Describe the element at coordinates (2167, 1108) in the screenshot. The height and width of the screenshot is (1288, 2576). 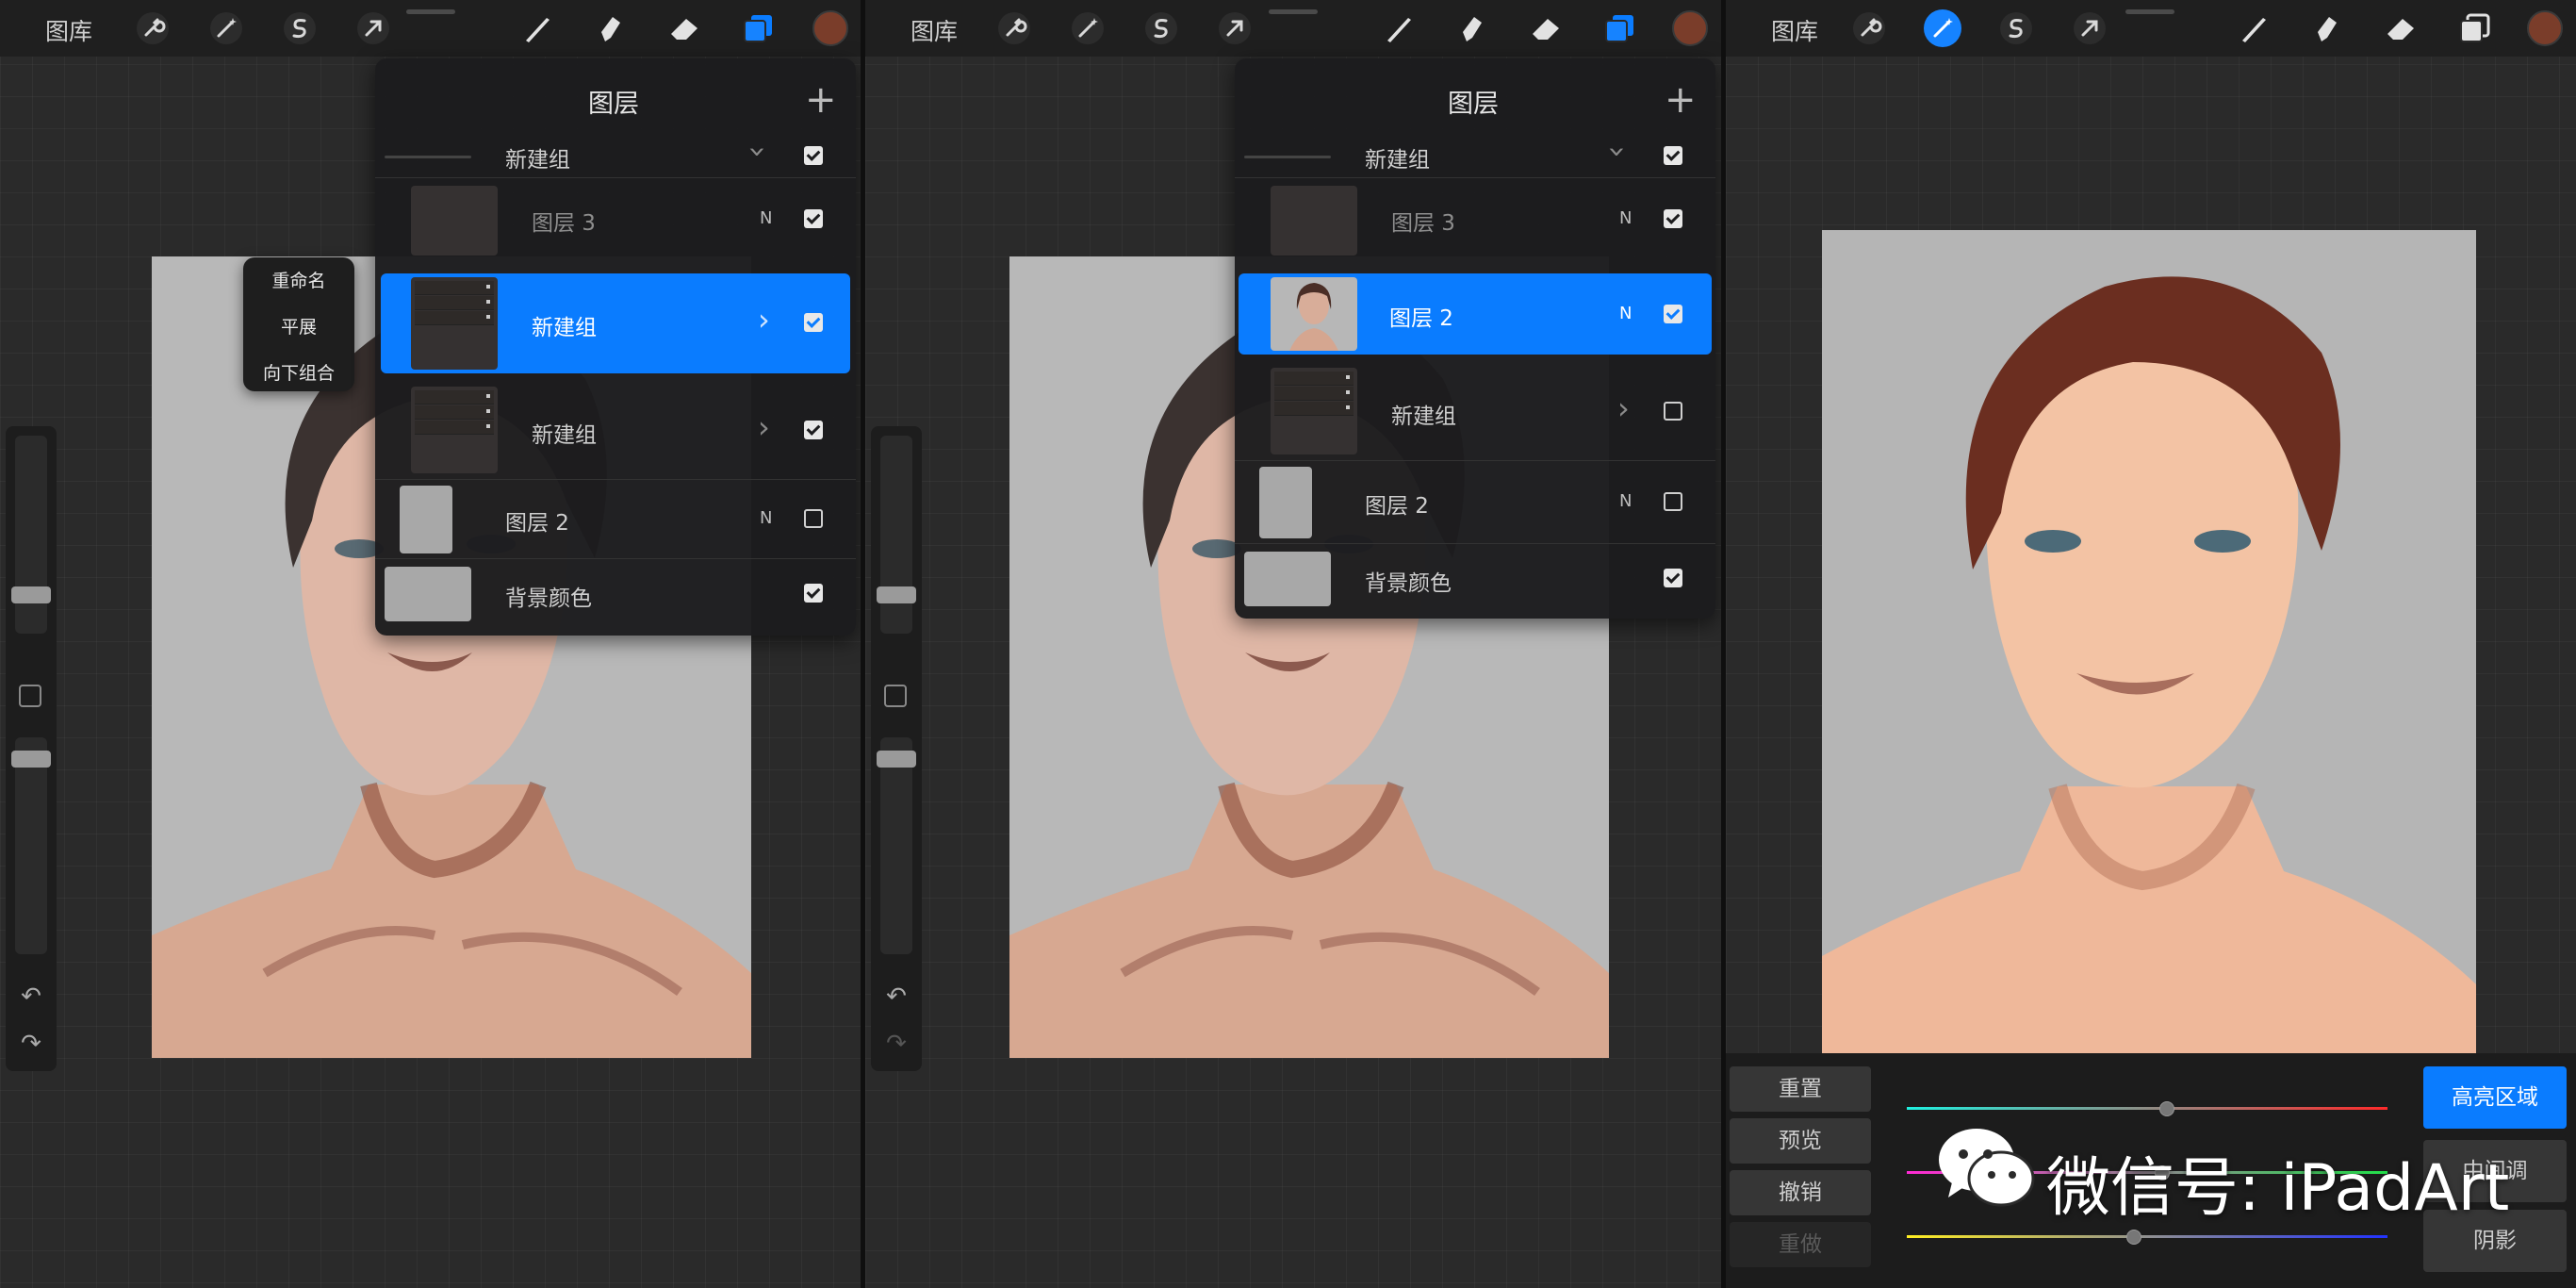
I see `cyan-red-knob` at that location.